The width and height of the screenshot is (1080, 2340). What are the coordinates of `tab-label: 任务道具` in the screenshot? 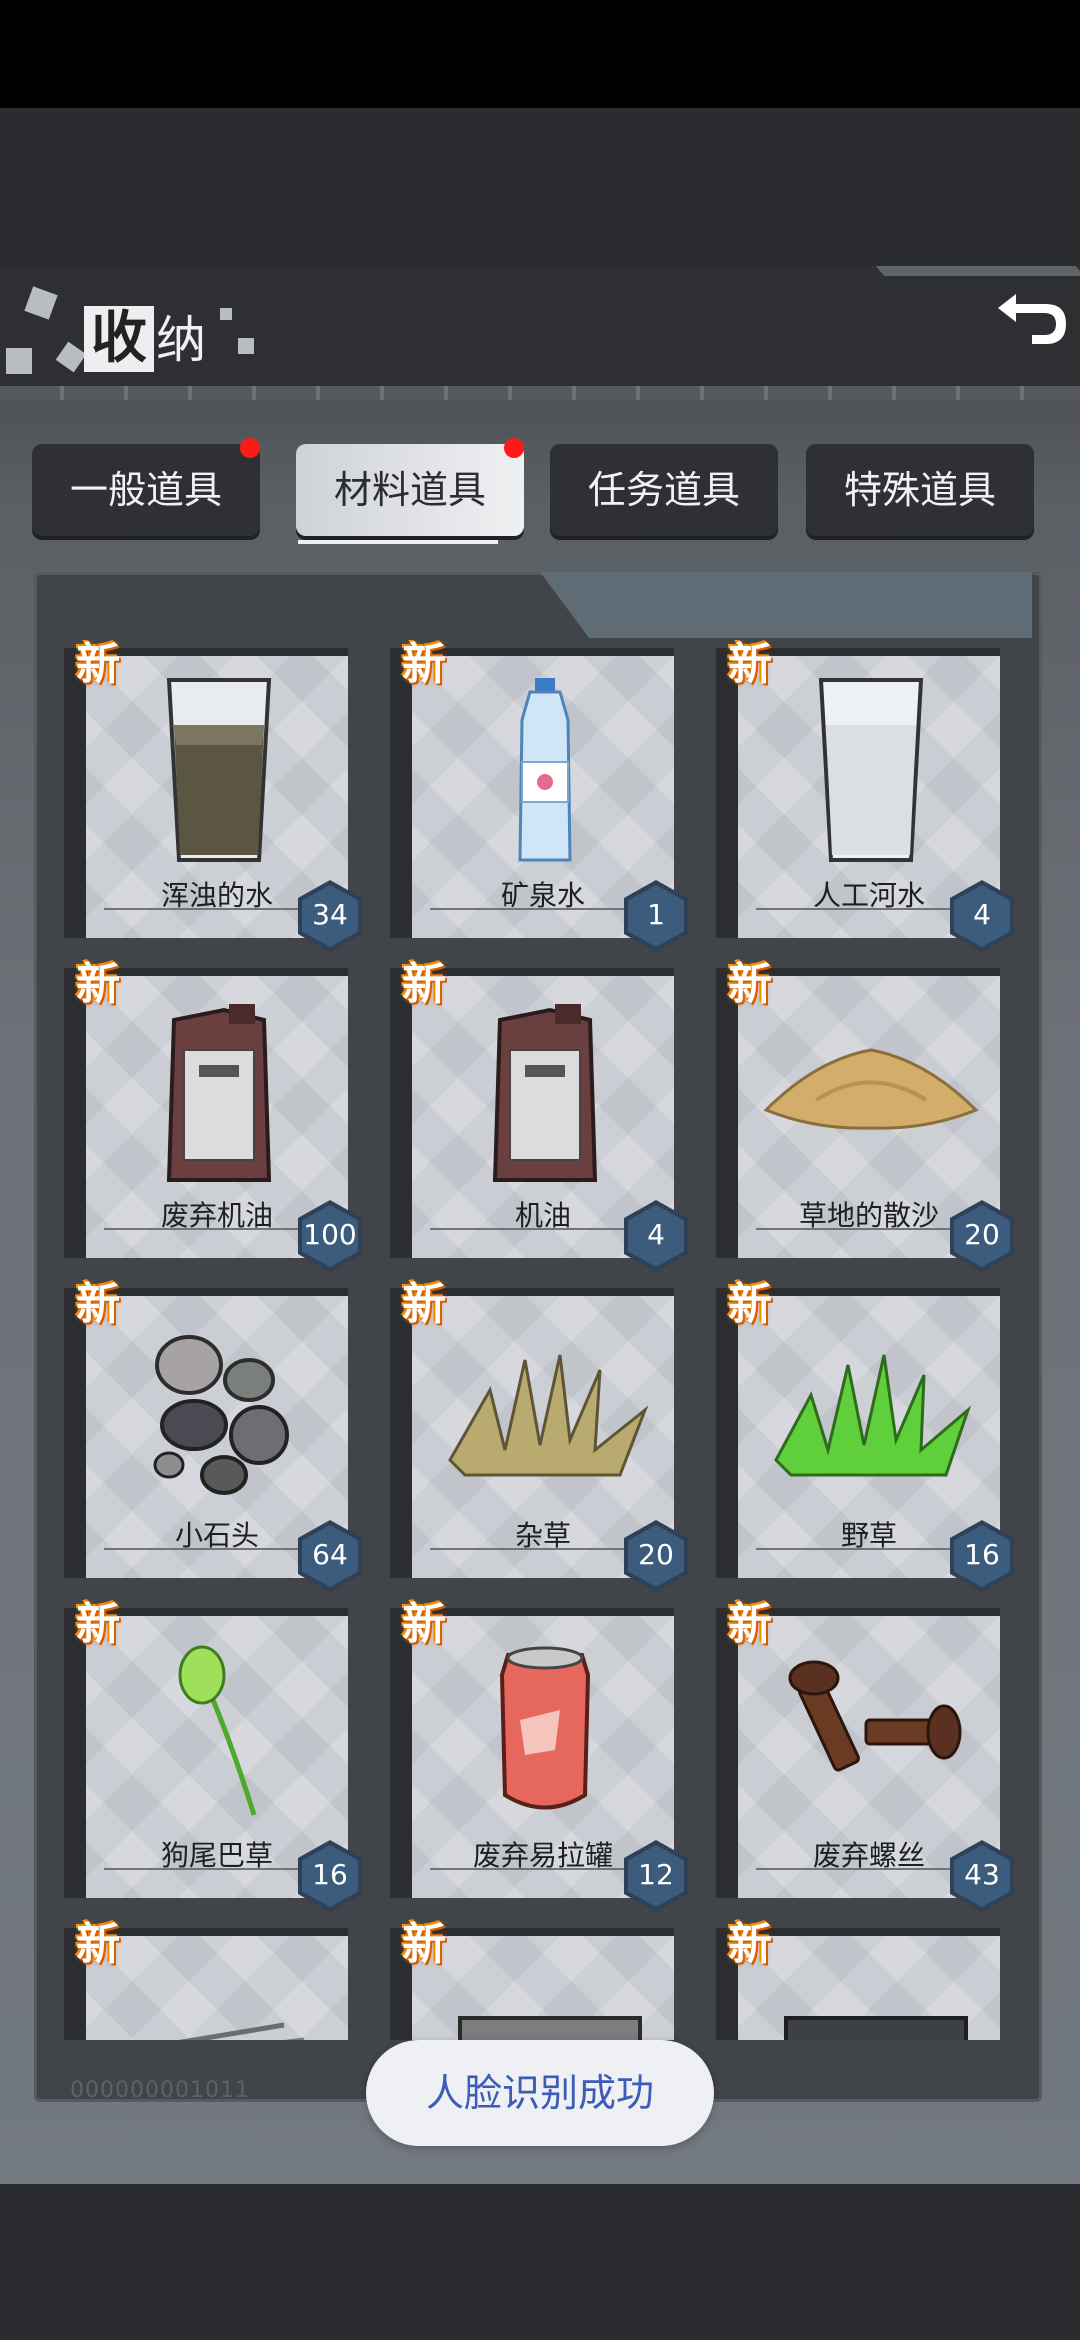 It's located at (663, 490).